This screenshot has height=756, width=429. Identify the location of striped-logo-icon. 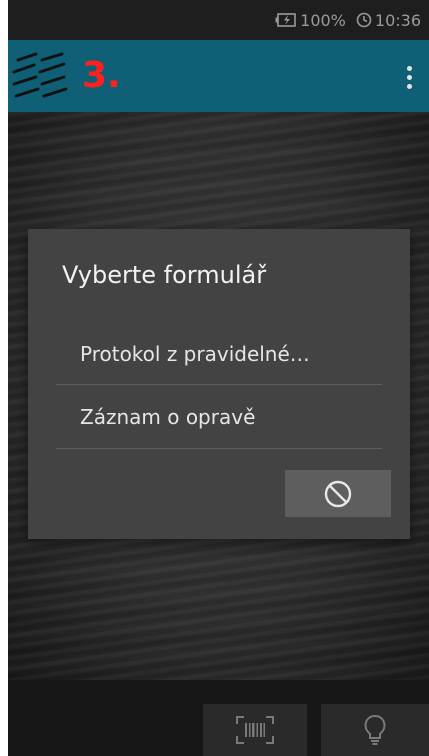
(40, 75).